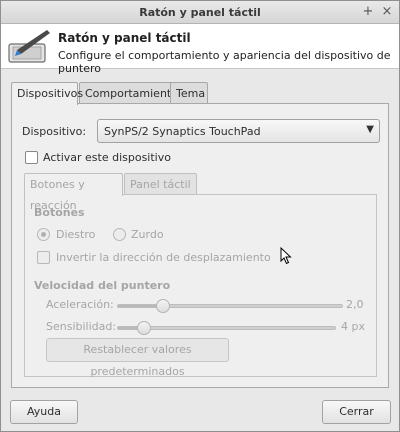  Describe the element at coordinates (43, 234) in the screenshot. I see `right-handed-radio` at that location.